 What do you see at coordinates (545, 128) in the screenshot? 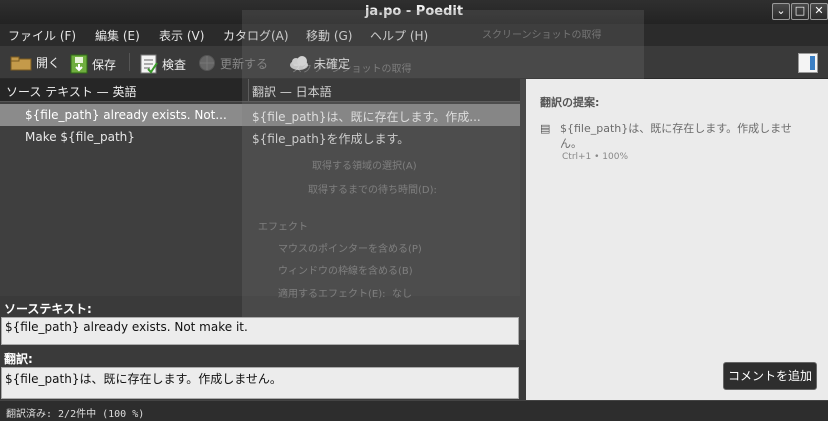
I see `list-icon: ▤` at bounding box center [545, 128].